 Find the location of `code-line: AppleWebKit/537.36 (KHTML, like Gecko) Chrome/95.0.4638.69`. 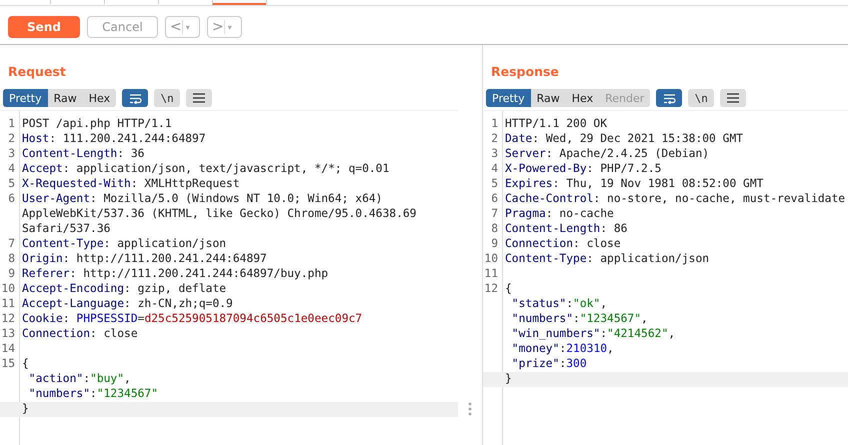

code-line: AppleWebKit/537.36 (KHTML, like Gecko) Chrome/95.0.4638.69 is located at coordinates (219, 214).